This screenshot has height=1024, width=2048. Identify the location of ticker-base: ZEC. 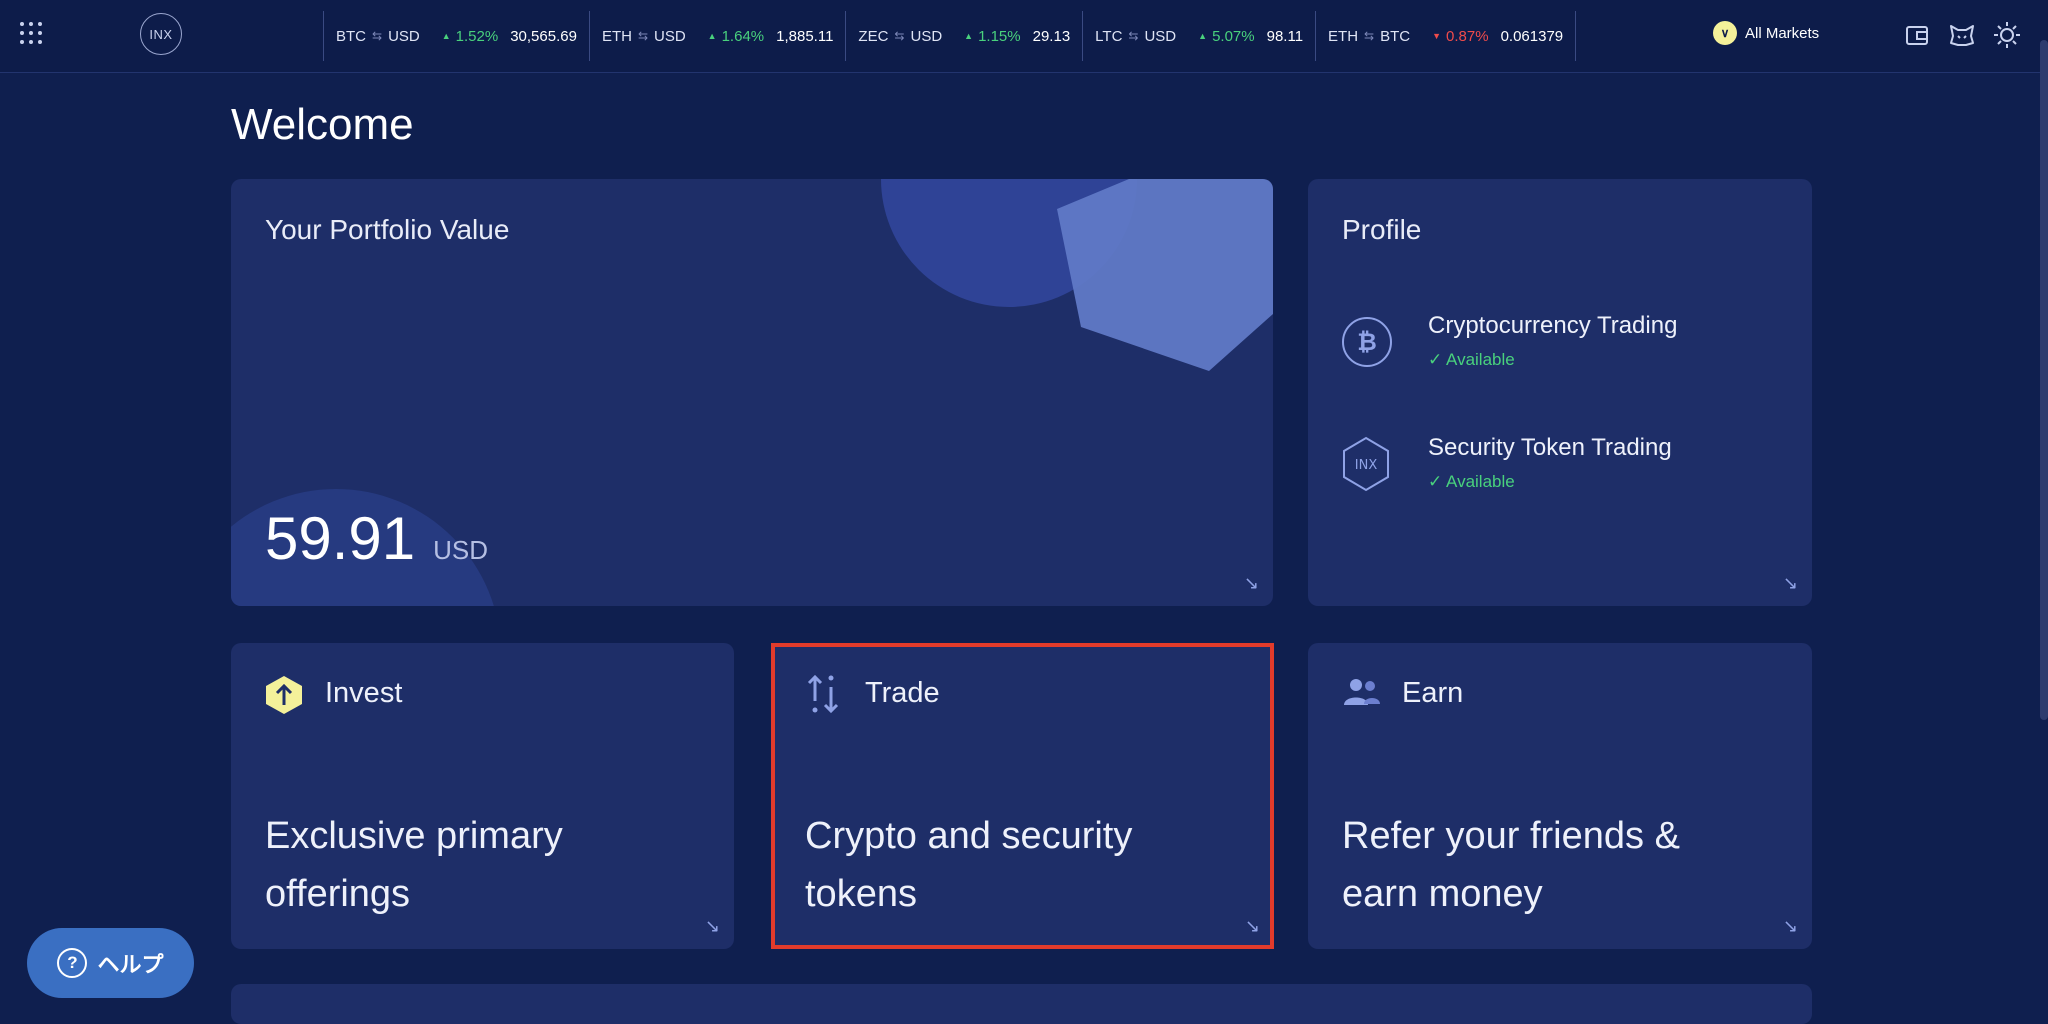
(873, 36).